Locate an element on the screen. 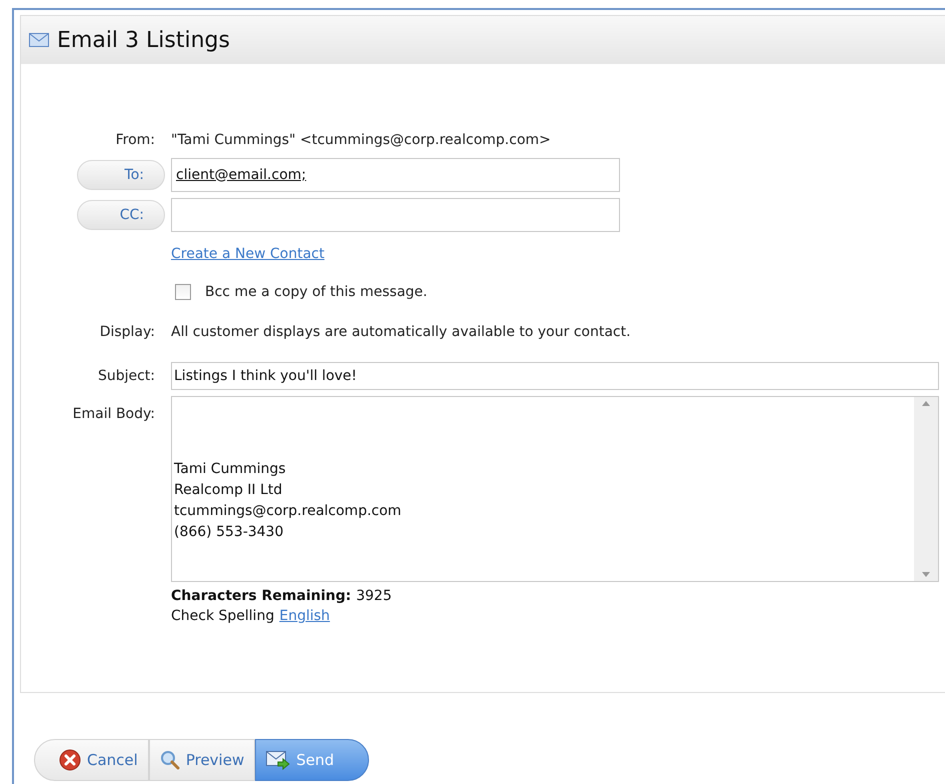 Image resolution: width=945 pixels, height=784 pixels. display-label: Display: is located at coordinates (127, 332).